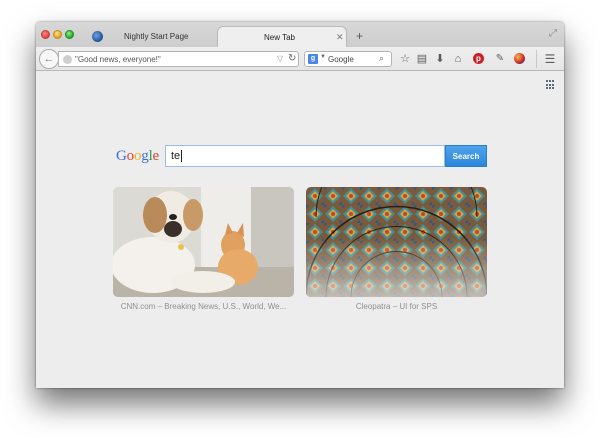 This screenshot has height=438, width=600. Describe the element at coordinates (280, 58) in the screenshot. I see `url-dropdown-icon: ▽` at that location.